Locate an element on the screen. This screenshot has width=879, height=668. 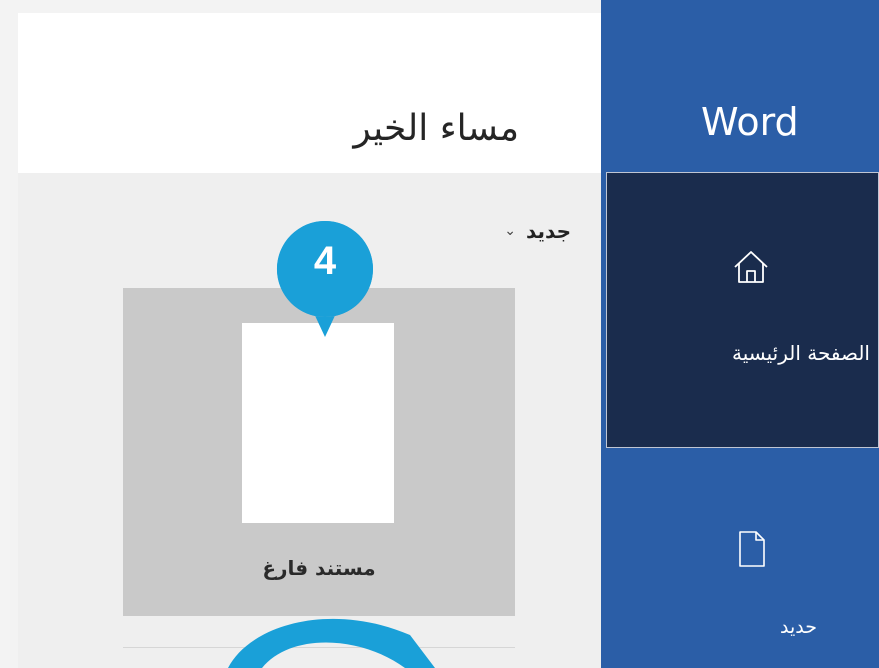
highlight-arc is located at coordinates (331, 643).